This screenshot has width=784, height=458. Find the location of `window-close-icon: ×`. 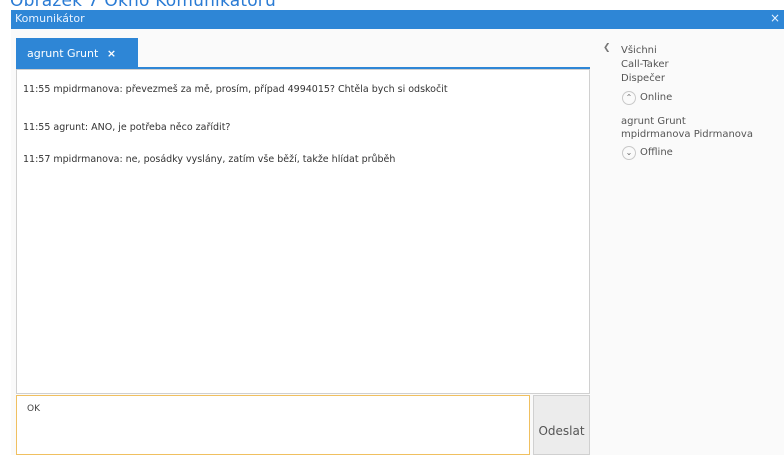

window-close-icon: × is located at coordinates (775, 18).